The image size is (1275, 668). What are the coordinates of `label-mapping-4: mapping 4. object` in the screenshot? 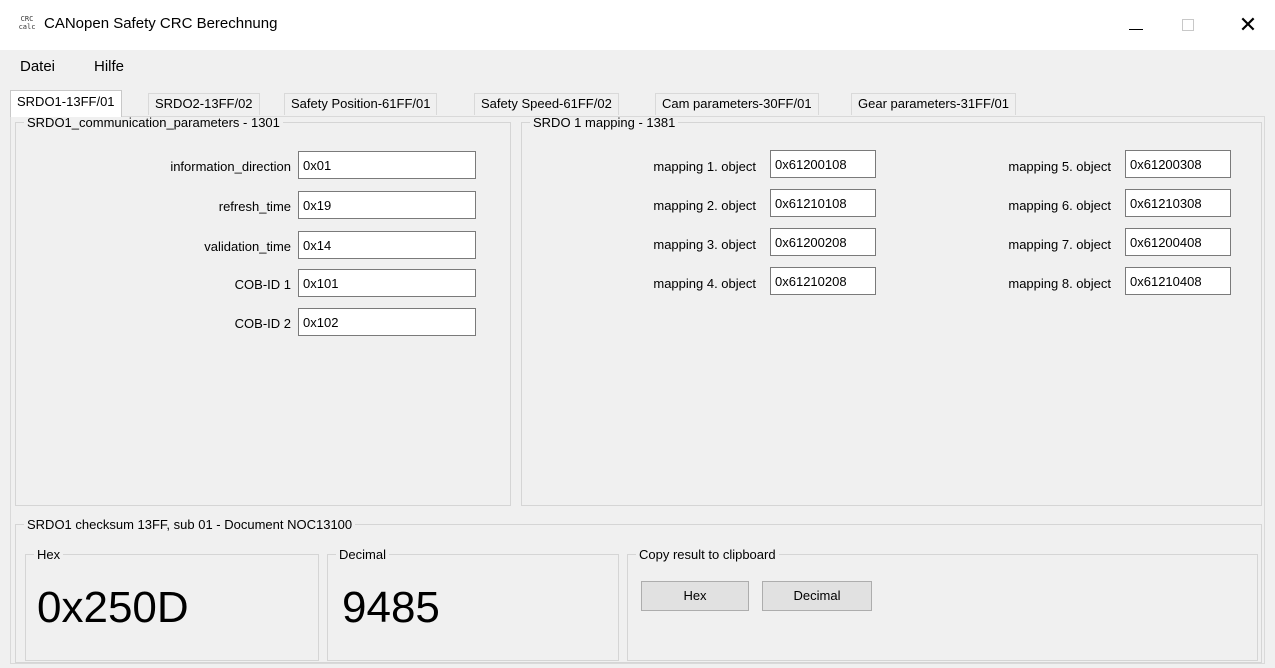 It's located at (704, 283).